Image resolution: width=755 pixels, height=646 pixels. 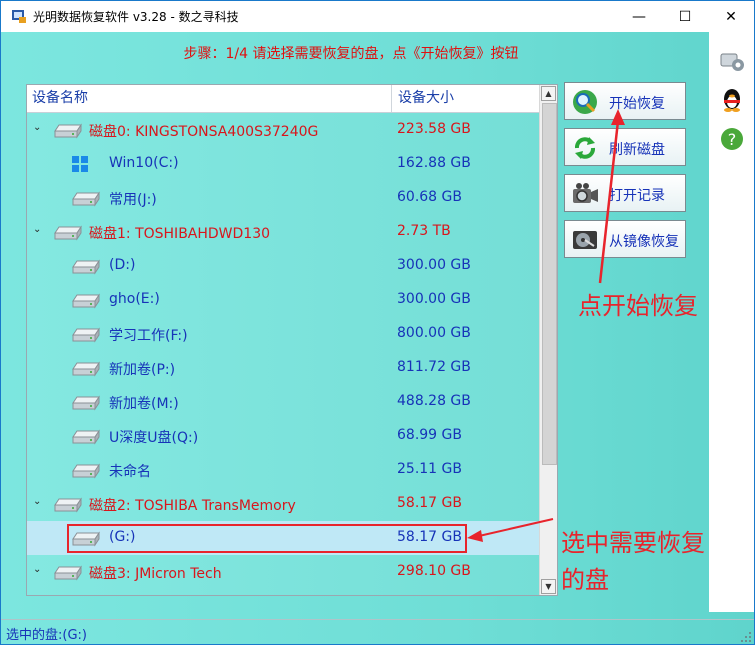 I want to click on refresh-disk-button: 刷新磁盘, so click(x=625, y=147).